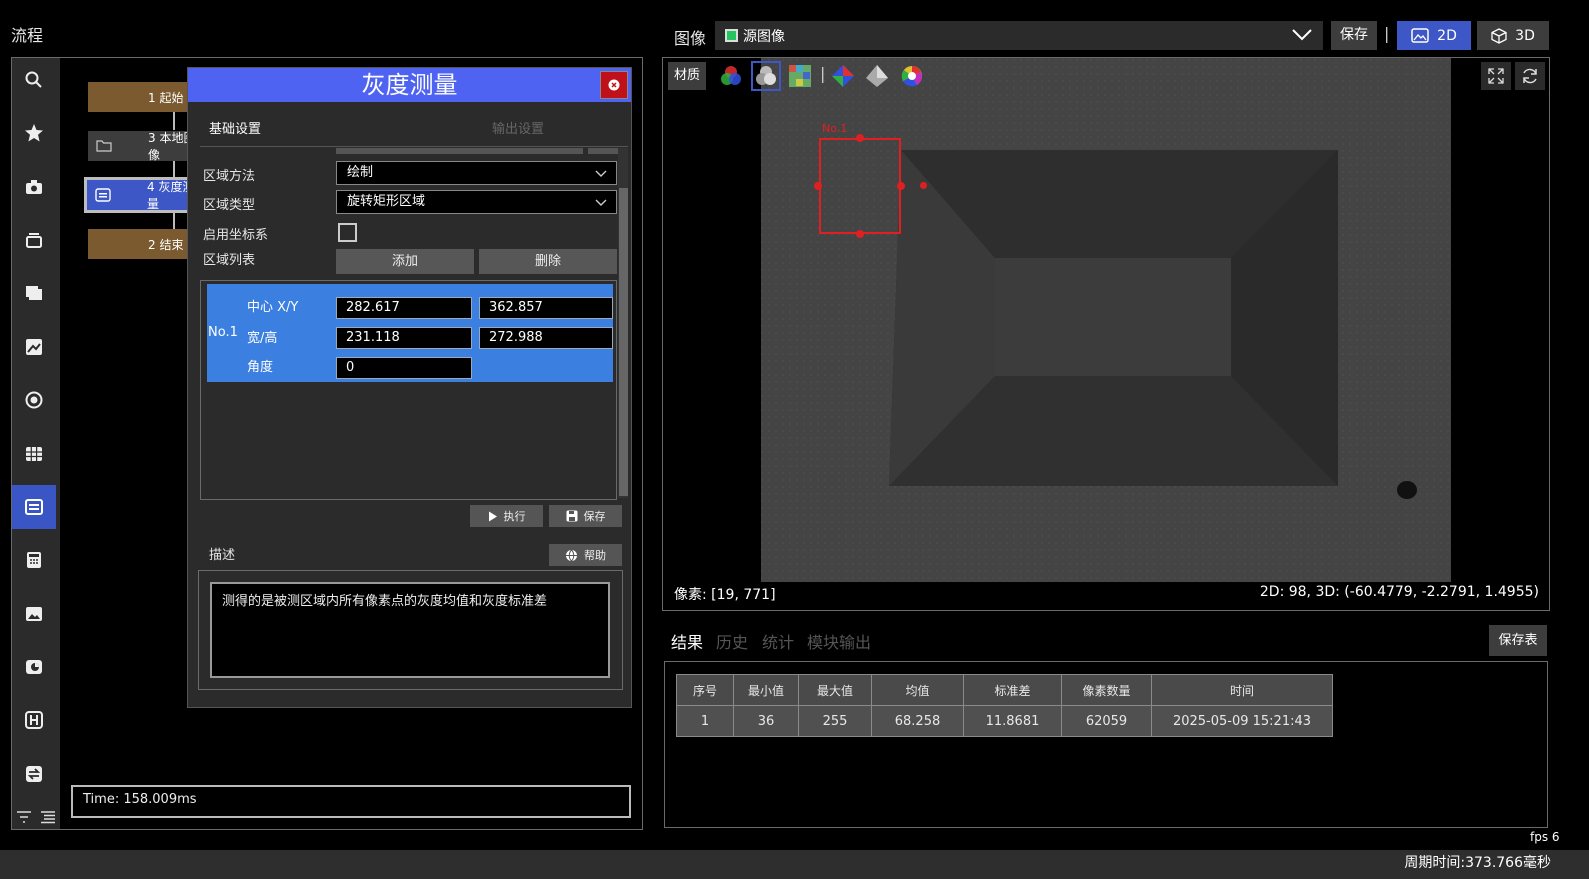  I want to click on view-3d-button: 3D, so click(1513, 35).